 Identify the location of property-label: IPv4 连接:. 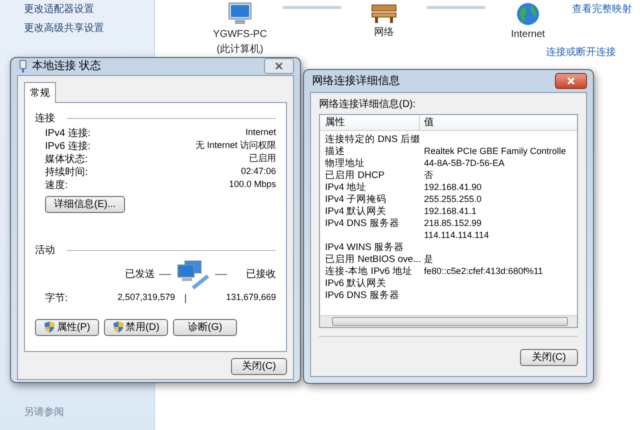
(68, 133).